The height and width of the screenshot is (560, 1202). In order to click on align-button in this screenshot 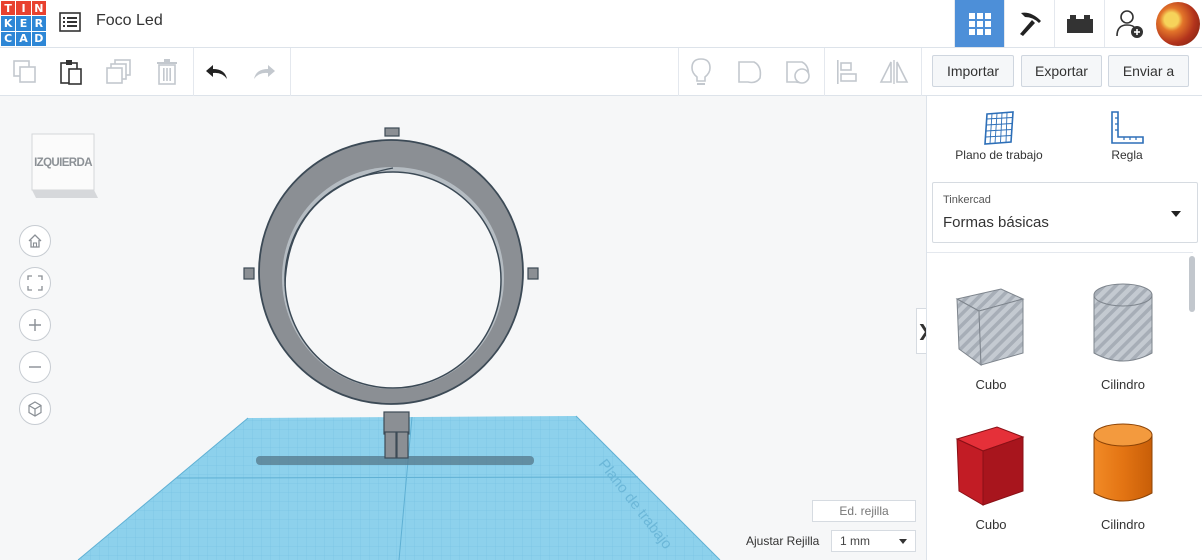, I will do `click(847, 72)`.